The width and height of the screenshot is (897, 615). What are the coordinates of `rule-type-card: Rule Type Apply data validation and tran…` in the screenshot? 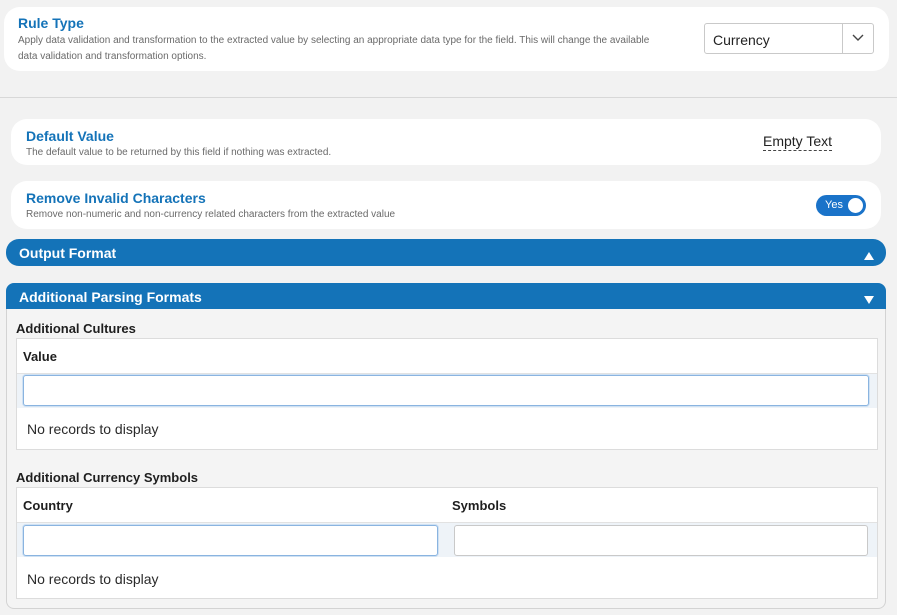 It's located at (446, 39).